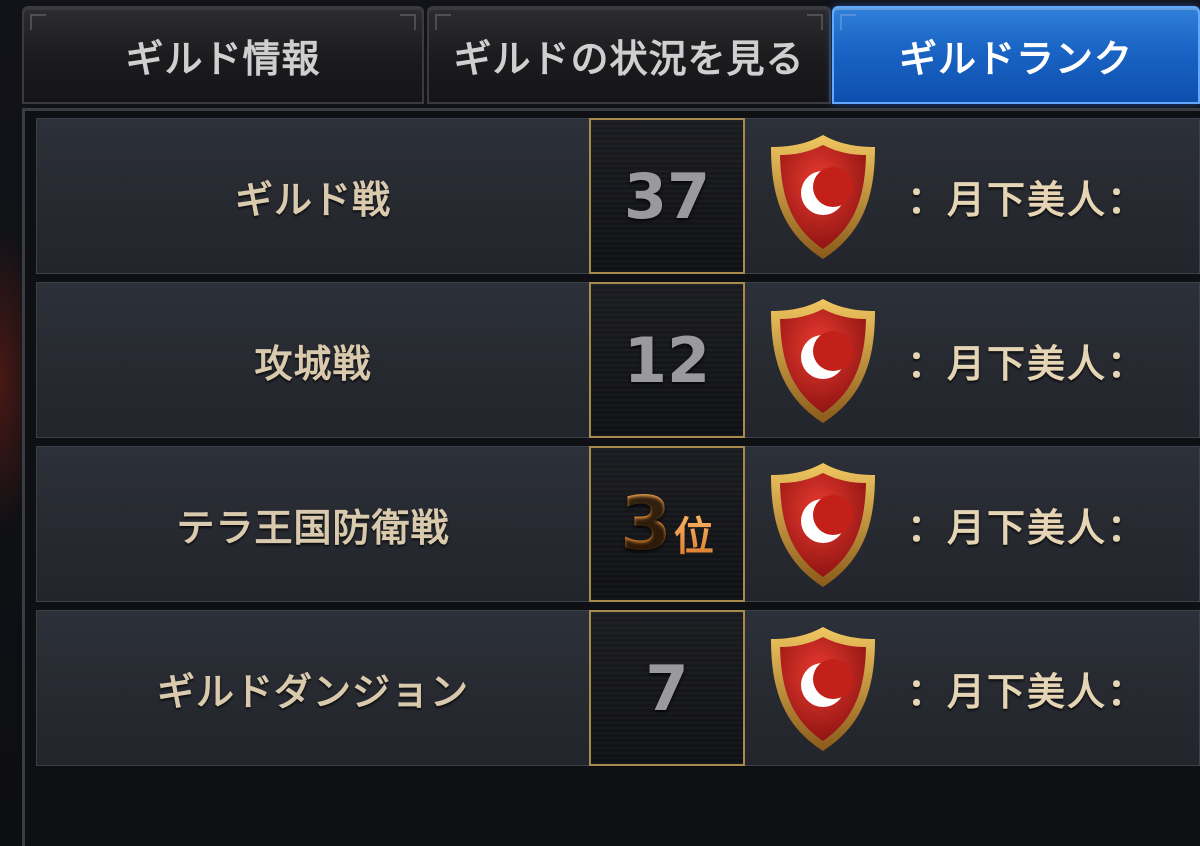 The height and width of the screenshot is (846, 1200). What do you see at coordinates (313, 527) in the screenshot?
I see `rank-category-label: テラ王国防衛戦` at bounding box center [313, 527].